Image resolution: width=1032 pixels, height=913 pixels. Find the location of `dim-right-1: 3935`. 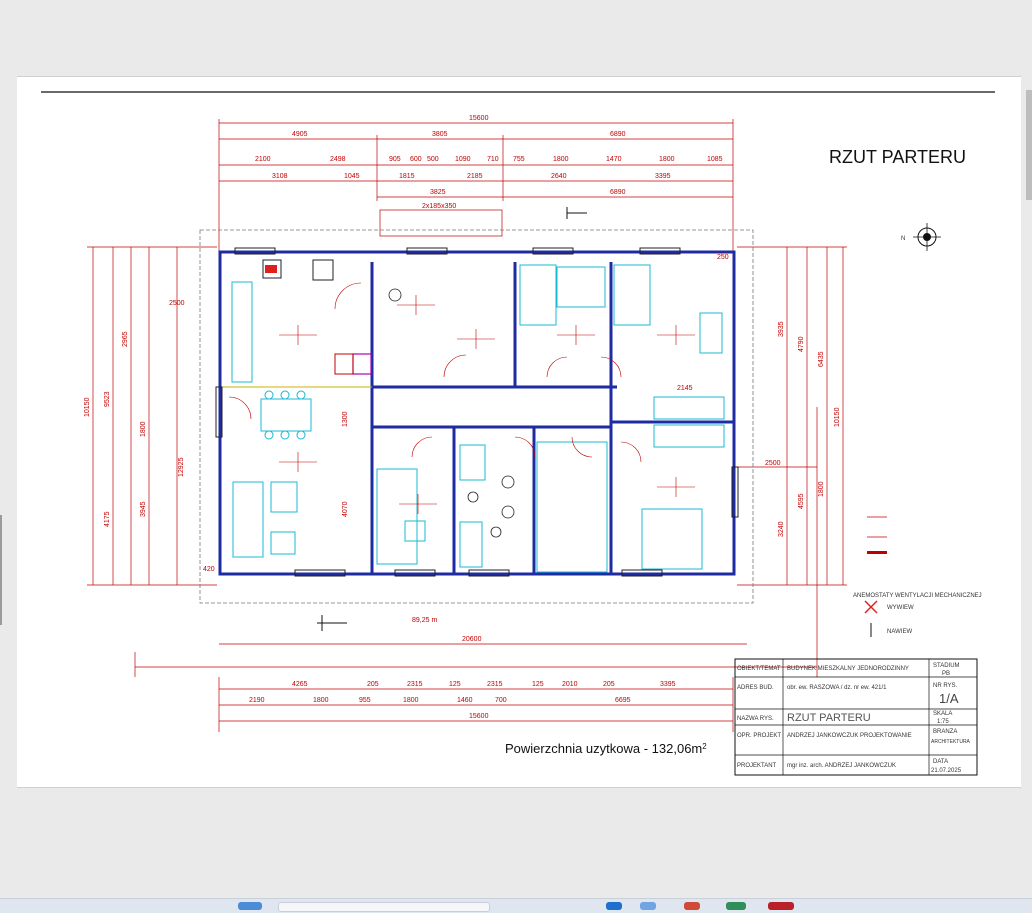

dim-right-1: 3935 is located at coordinates (781, 329).